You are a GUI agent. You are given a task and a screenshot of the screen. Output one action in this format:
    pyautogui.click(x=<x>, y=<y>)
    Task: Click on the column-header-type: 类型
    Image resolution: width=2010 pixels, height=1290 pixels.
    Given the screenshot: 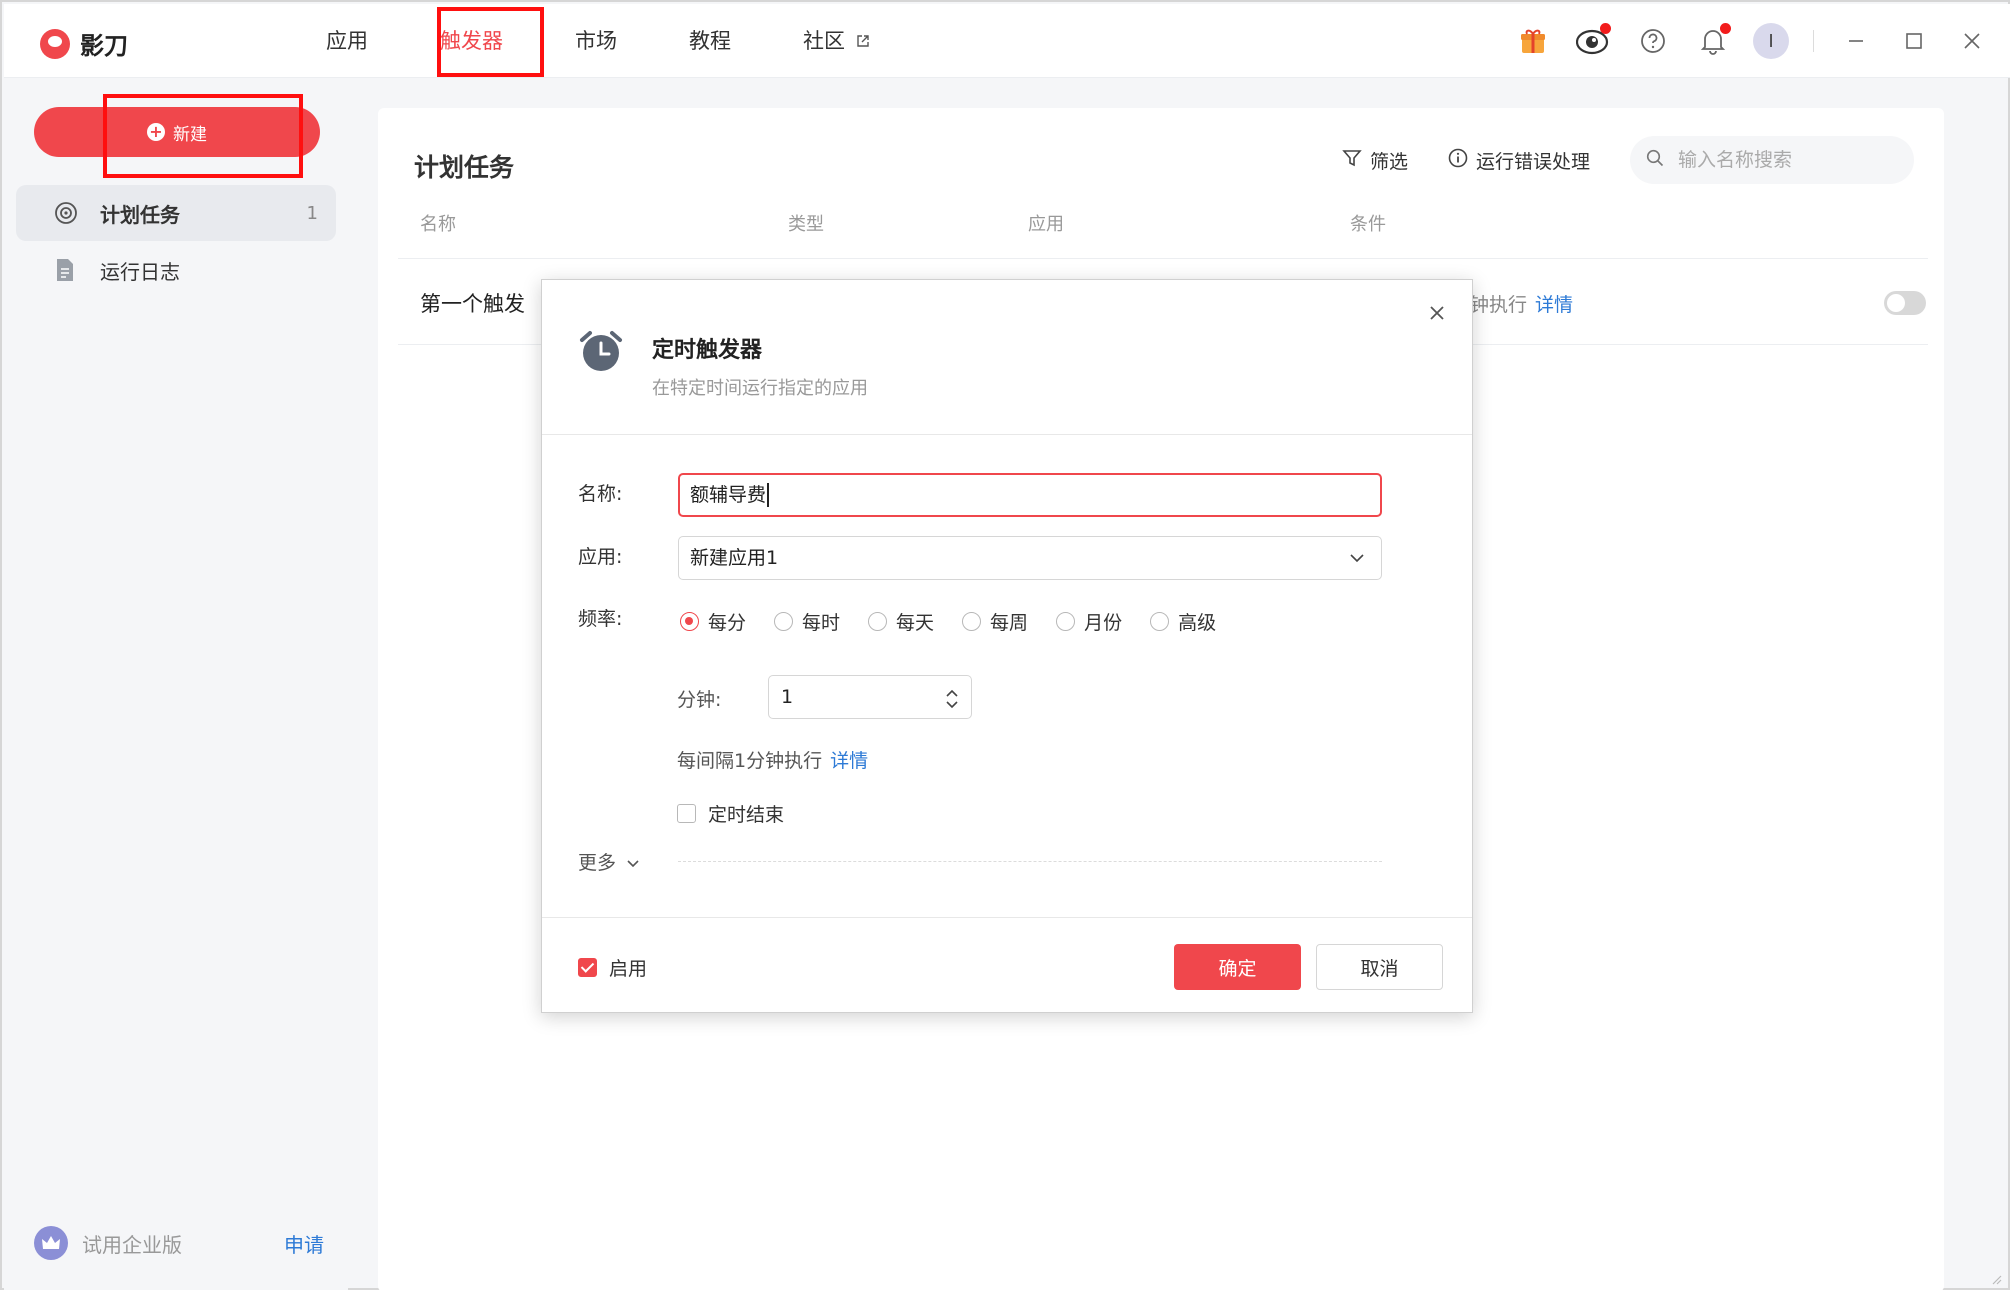 What is the action you would take?
    pyautogui.click(x=806, y=224)
    